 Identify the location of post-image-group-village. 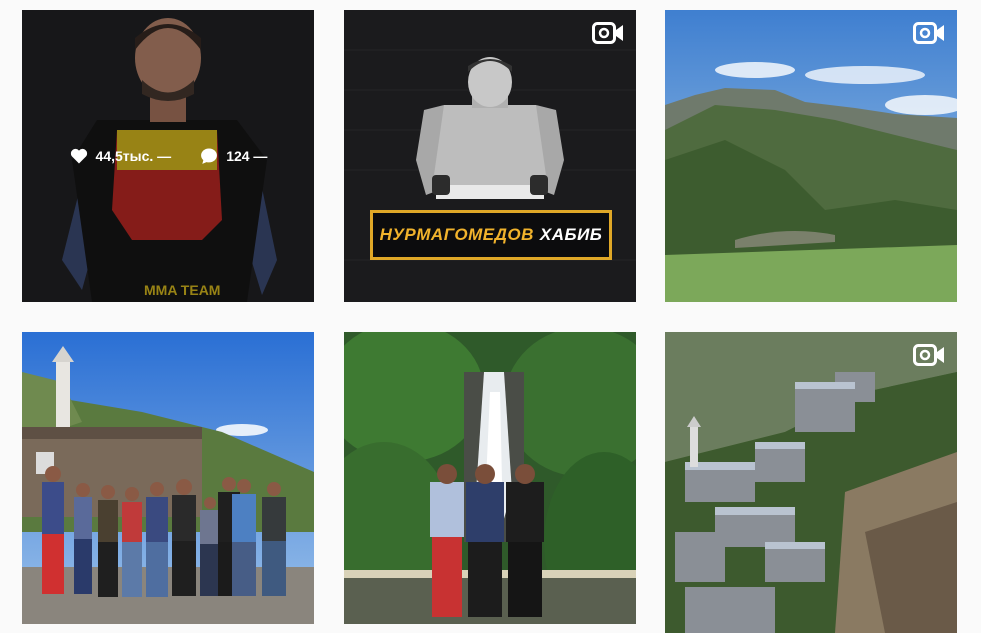
(168, 478).